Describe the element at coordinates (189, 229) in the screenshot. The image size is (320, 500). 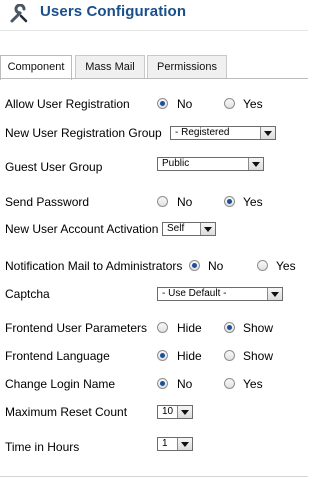
I see `new-user-account-activation-select: Self` at that location.